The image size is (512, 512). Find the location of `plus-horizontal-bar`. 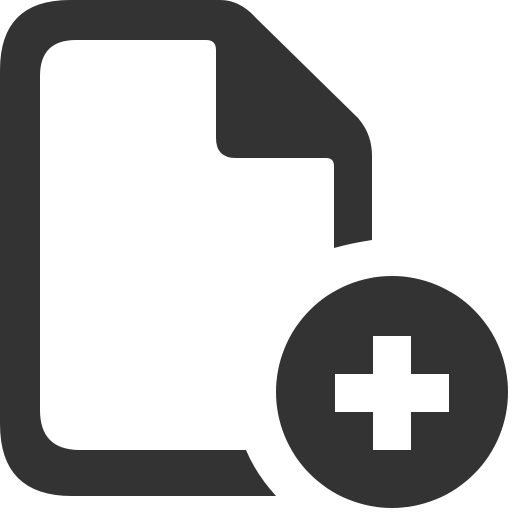

plus-horizontal-bar is located at coordinates (392, 393).